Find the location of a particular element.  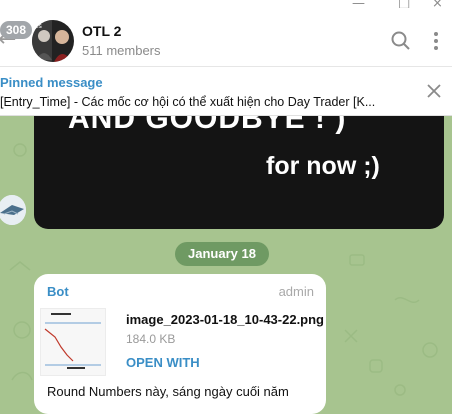

open-with-button: OPEN WITH is located at coordinates (163, 362).